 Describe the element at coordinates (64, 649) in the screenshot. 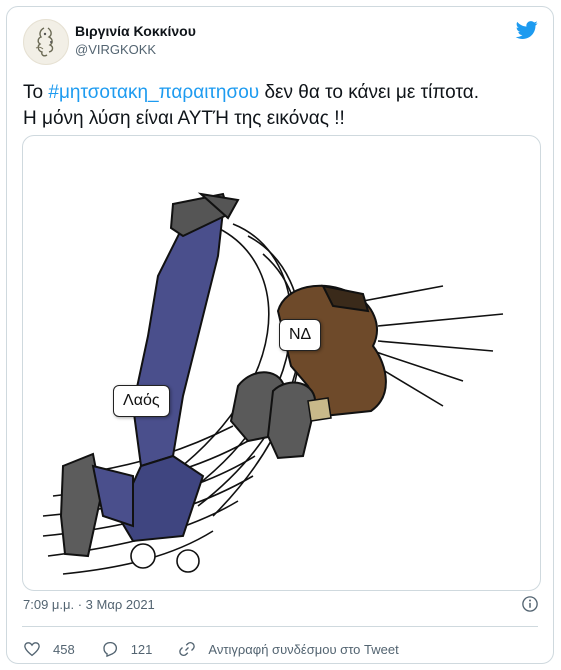

I see `like-count: 458` at that location.